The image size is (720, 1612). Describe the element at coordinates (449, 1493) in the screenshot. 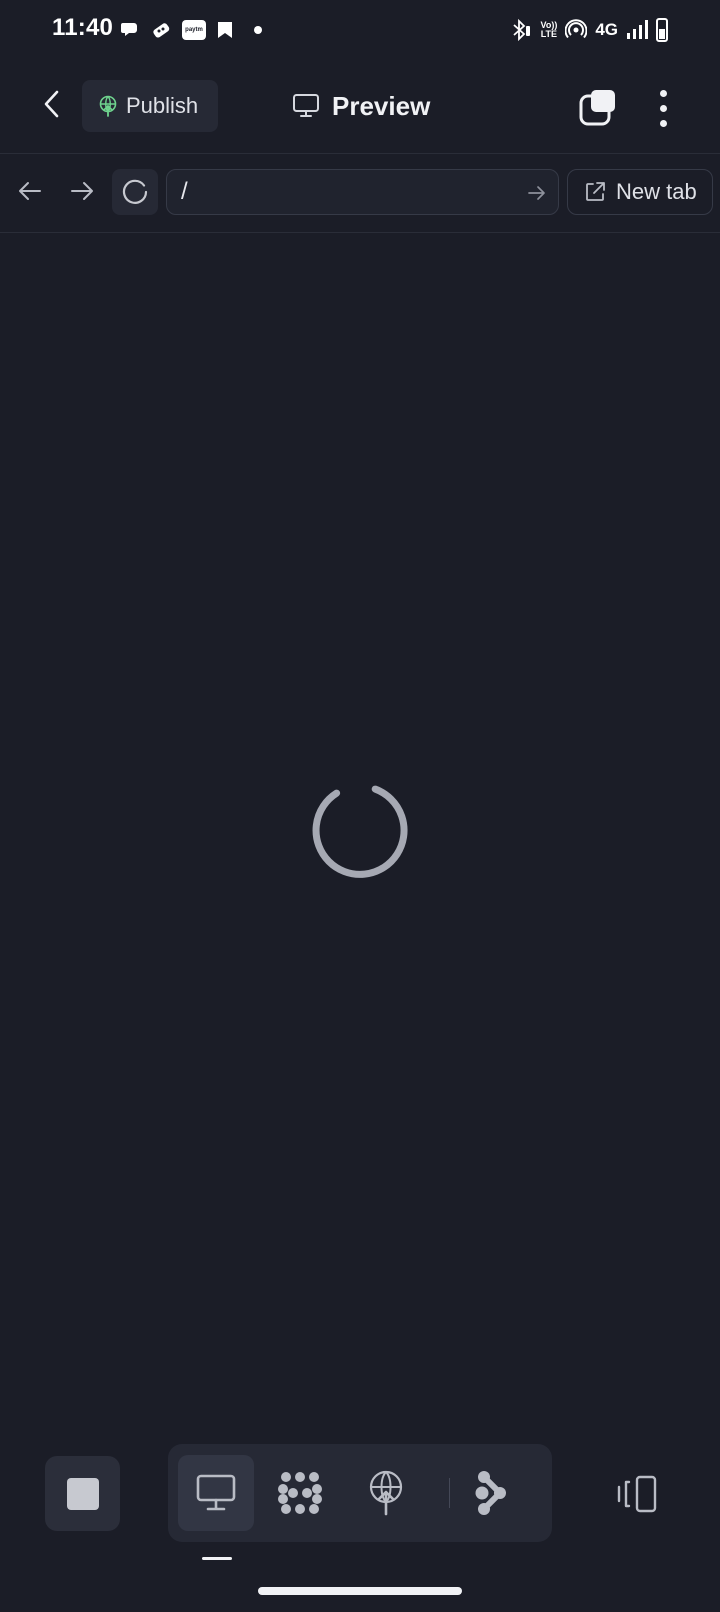

I see `toolbar-divider` at that location.